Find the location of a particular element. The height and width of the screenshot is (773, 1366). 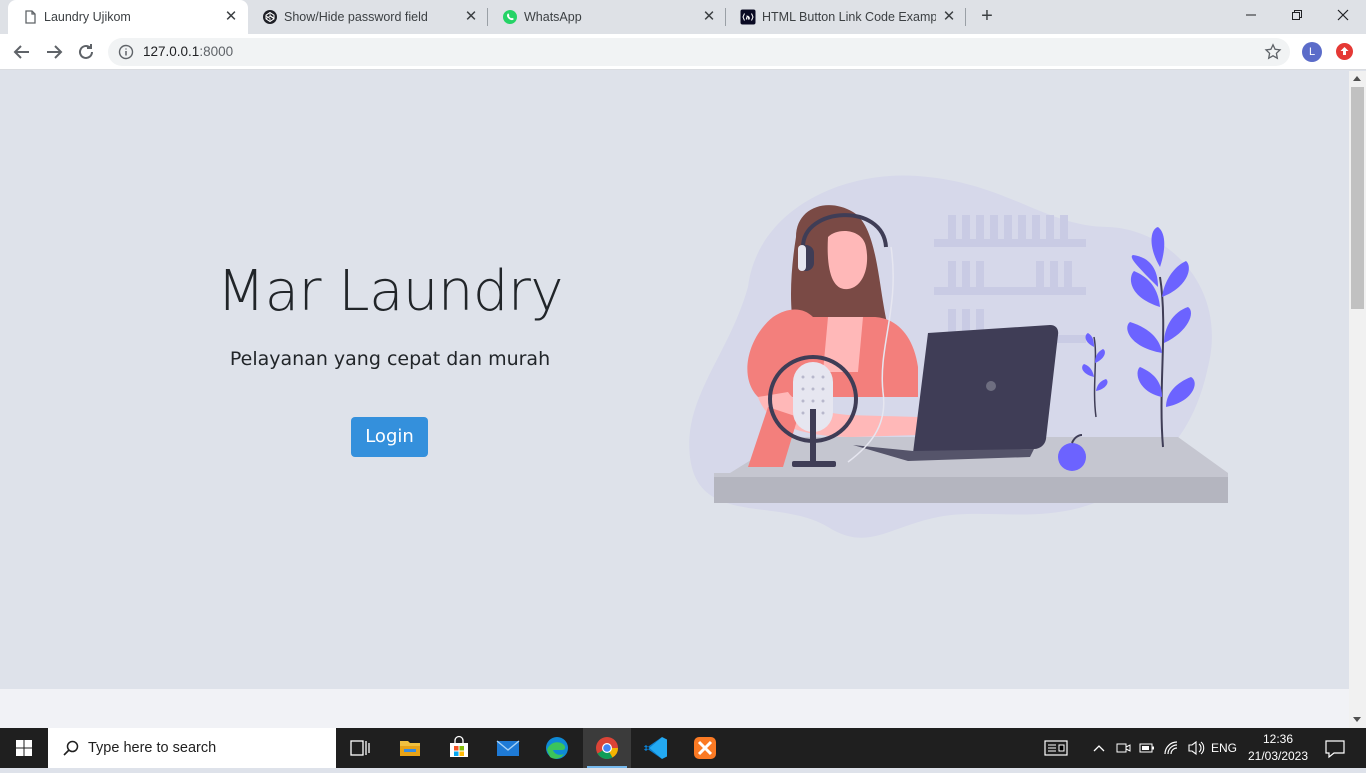

back-icon is located at coordinates (22, 52).